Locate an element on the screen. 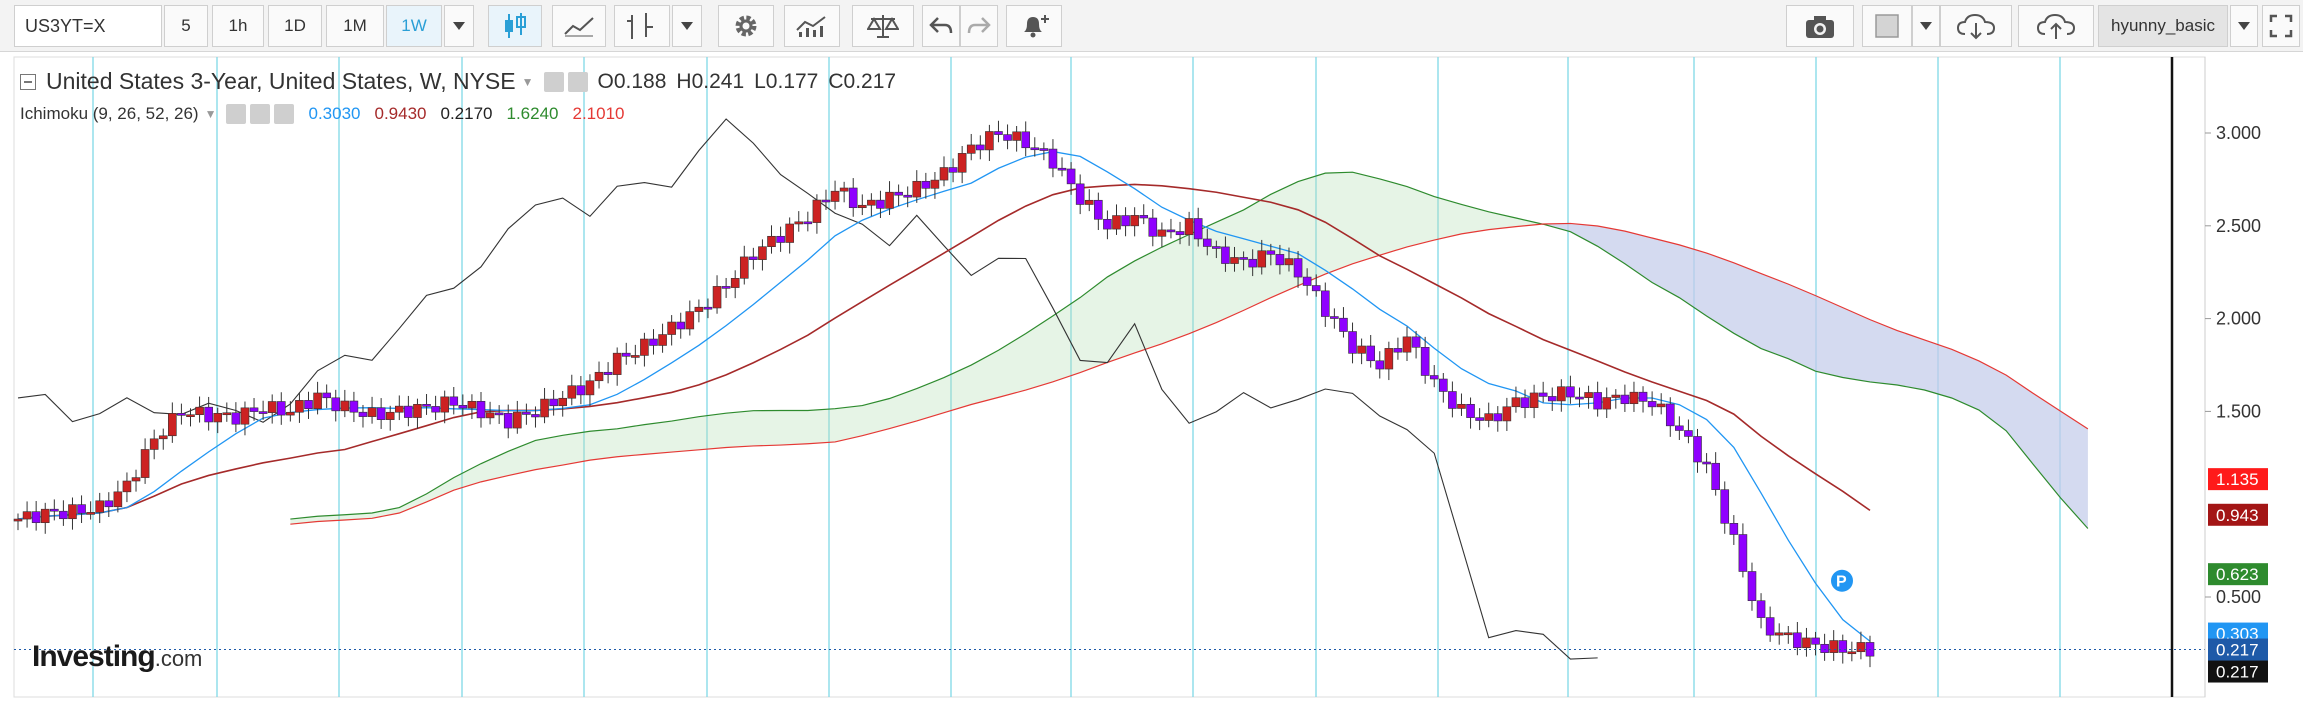  load-chart-button is located at coordinates (1976, 26).